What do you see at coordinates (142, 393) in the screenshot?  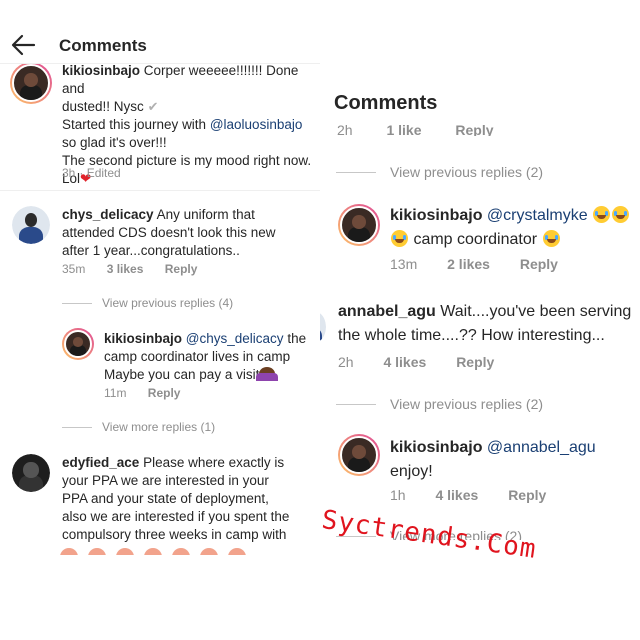 I see `reply-meta: 11m Reply` at bounding box center [142, 393].